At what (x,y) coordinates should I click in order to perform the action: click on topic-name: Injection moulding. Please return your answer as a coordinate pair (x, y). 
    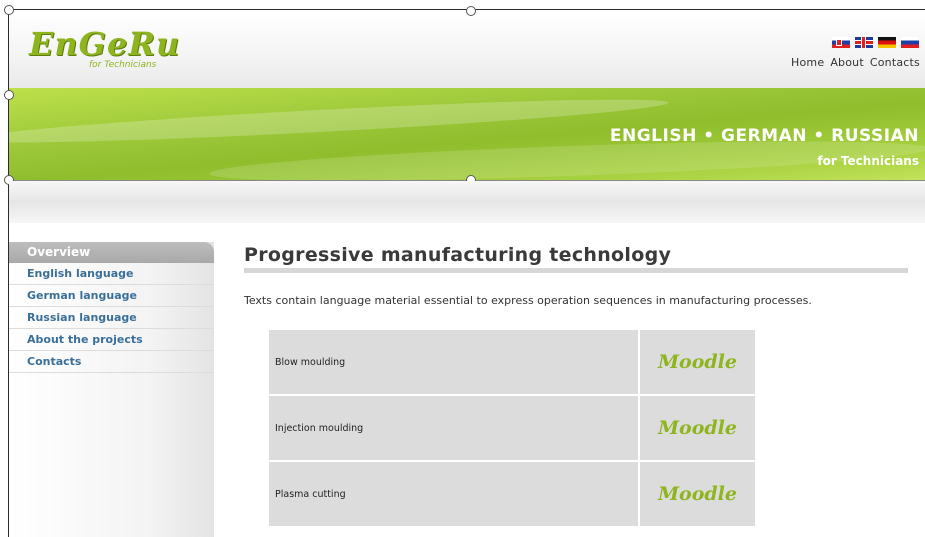
    Looking at the image, I should click on (453, 428).